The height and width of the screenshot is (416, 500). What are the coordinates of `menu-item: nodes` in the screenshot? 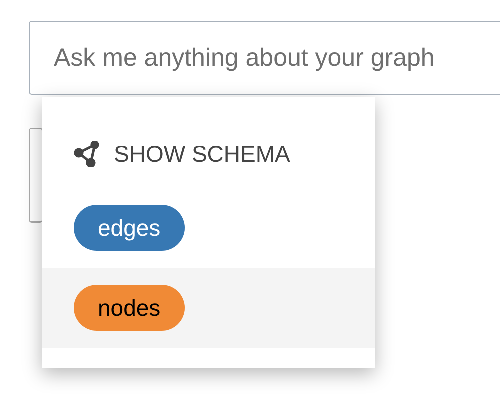 It's located at (208, 308).